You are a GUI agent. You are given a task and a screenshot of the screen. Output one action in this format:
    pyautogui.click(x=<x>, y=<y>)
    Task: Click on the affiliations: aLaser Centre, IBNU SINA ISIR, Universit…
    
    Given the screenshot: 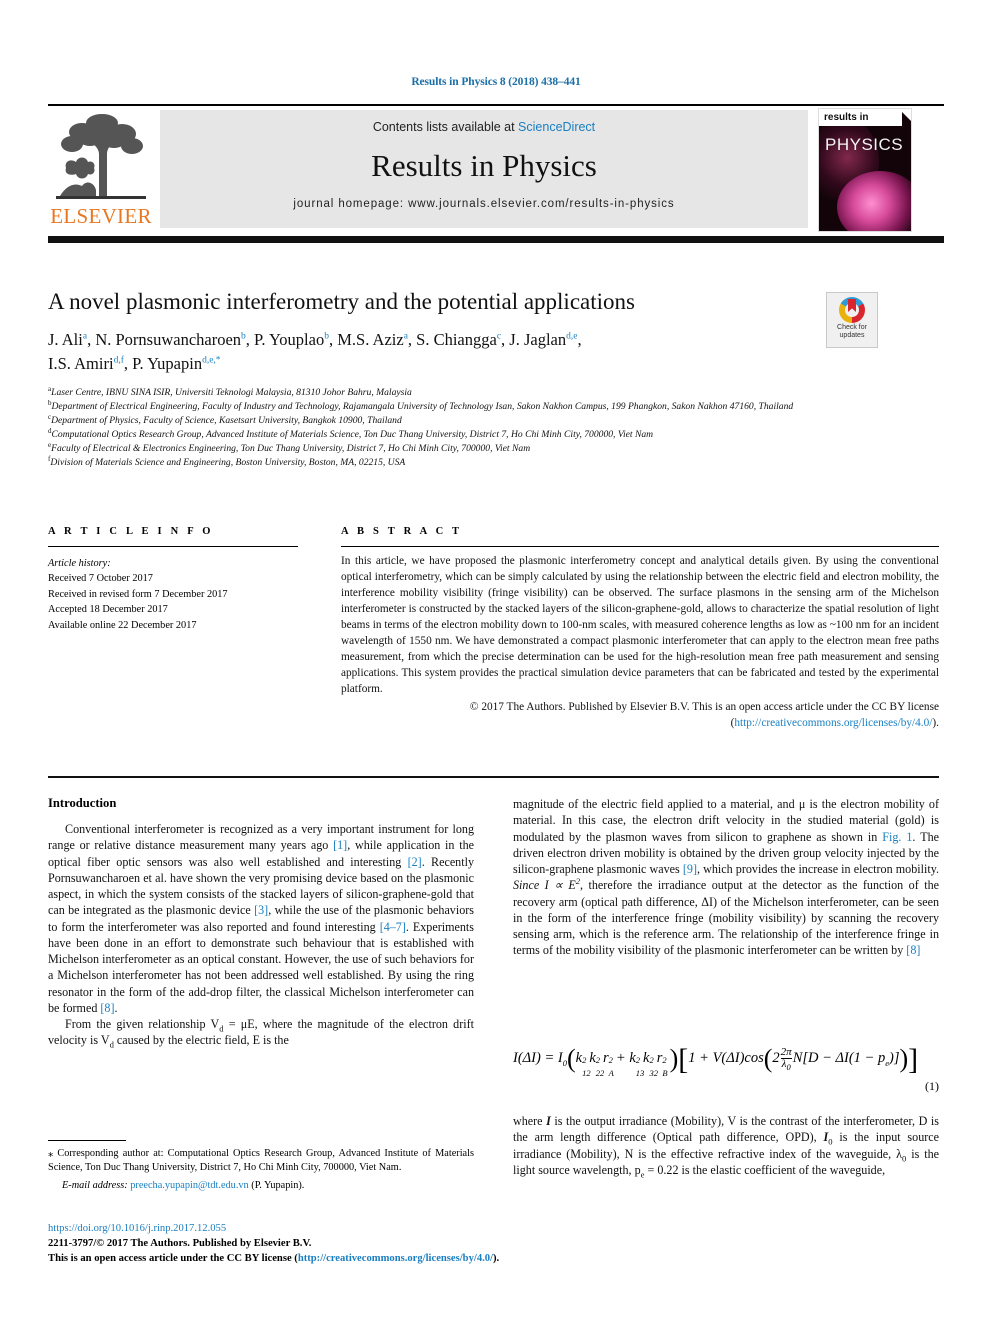 What is the action you would take?
    pyautogui.click(x=493, y=426)
    